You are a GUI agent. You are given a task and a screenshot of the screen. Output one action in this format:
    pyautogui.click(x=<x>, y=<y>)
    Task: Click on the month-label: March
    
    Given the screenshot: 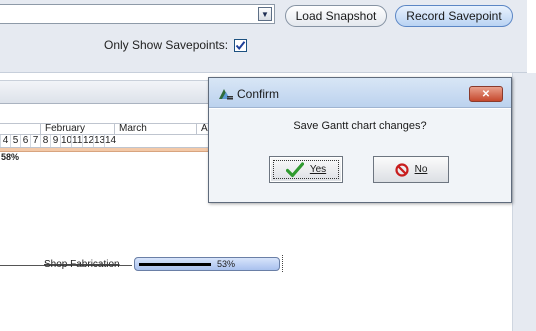 What is the action you would take?
    pyautogui.click(x=155, y=129)
    